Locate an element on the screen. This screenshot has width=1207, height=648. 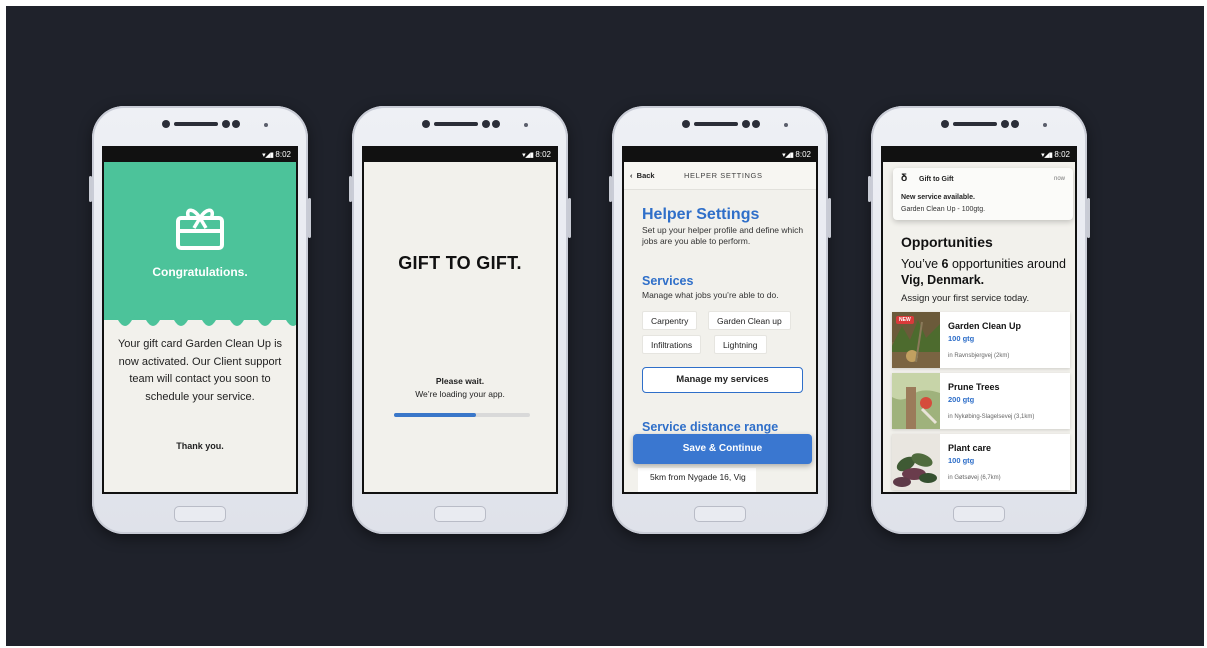
page-title: Helper Settings is located at coordinates (701, 214).